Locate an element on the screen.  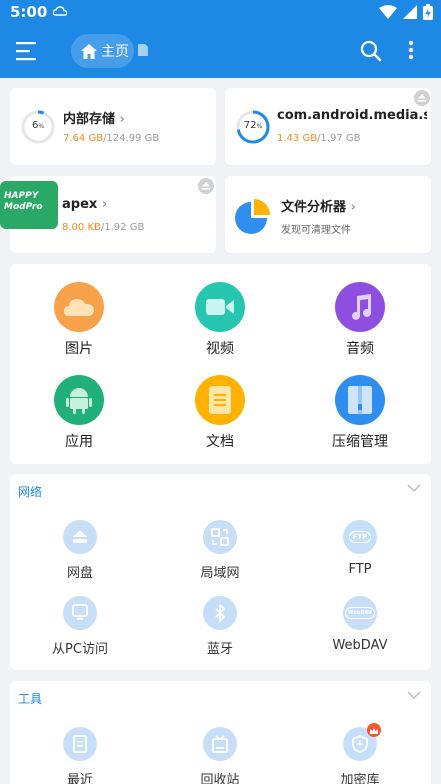
cloud-sync-icon is located at coordinates (60, 11).